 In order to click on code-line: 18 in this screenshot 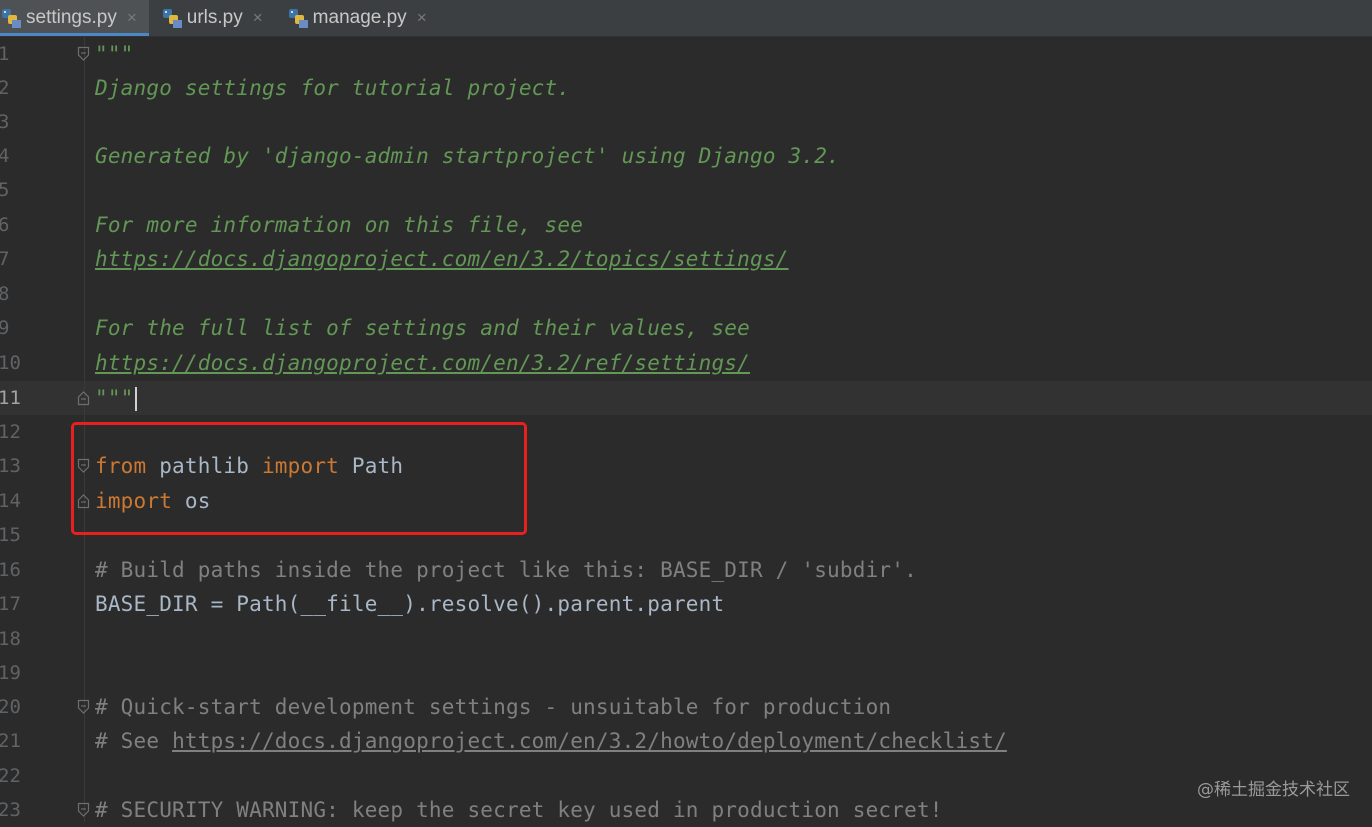, I will do `click(686, 639)`.